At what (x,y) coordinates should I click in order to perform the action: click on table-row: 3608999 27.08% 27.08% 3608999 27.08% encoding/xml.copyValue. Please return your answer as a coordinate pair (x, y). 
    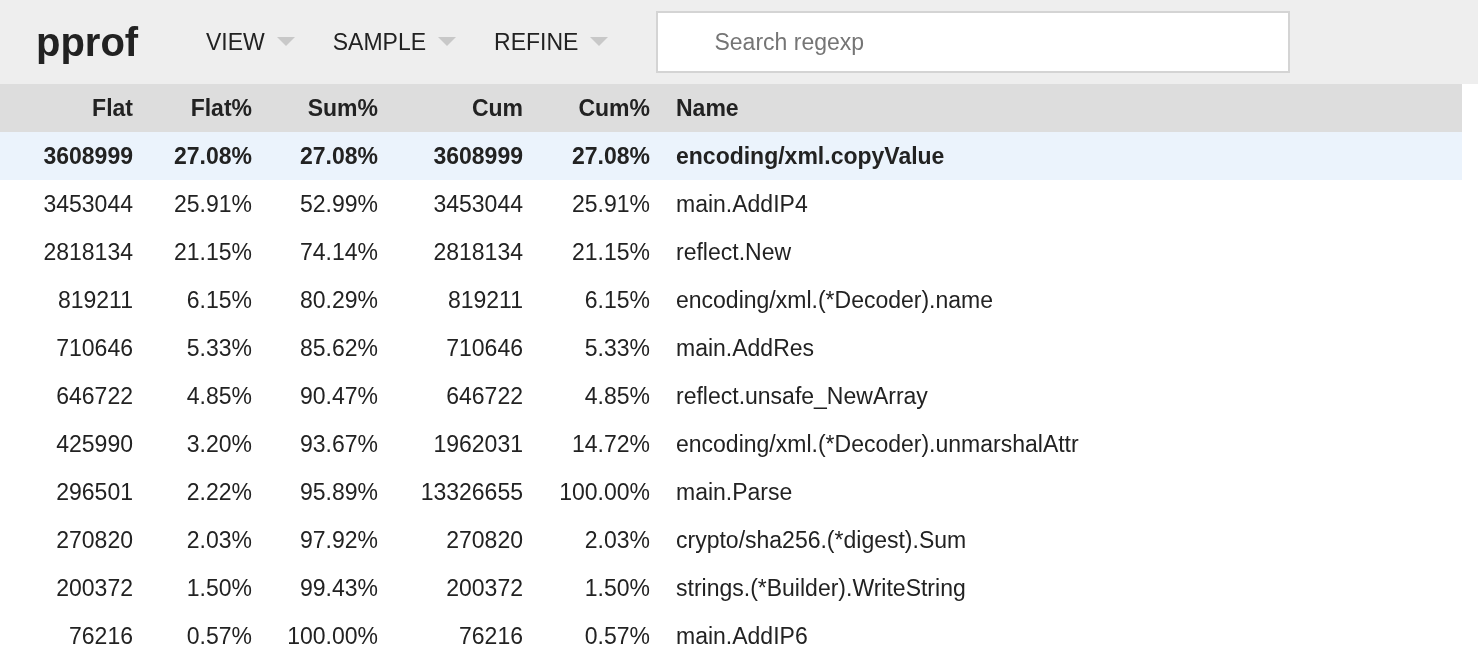
    Looking at the image, I should click on (731, 156).